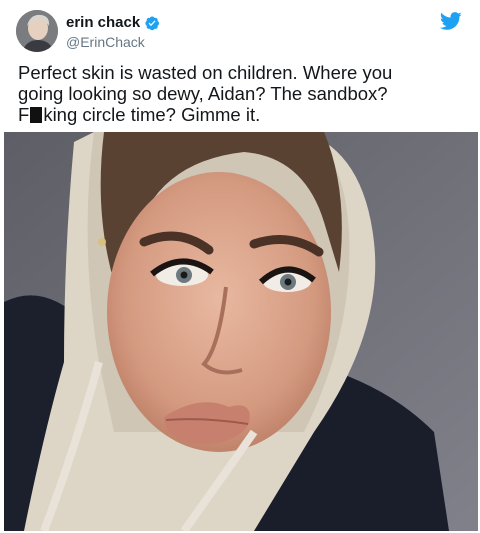  I want to click on censored-word-prefix: F, so click(24, 114).